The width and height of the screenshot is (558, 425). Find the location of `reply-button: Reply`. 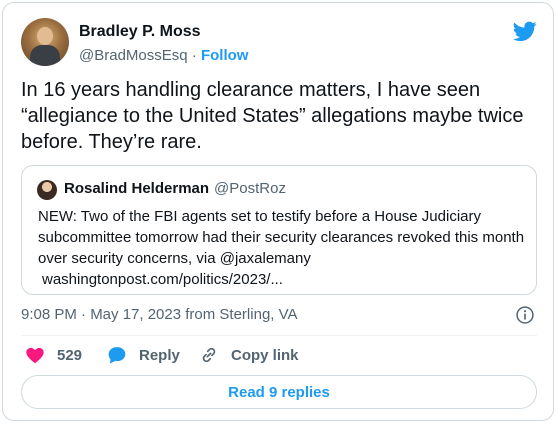

reply-button: Reply is located at coordinates (143, 355).